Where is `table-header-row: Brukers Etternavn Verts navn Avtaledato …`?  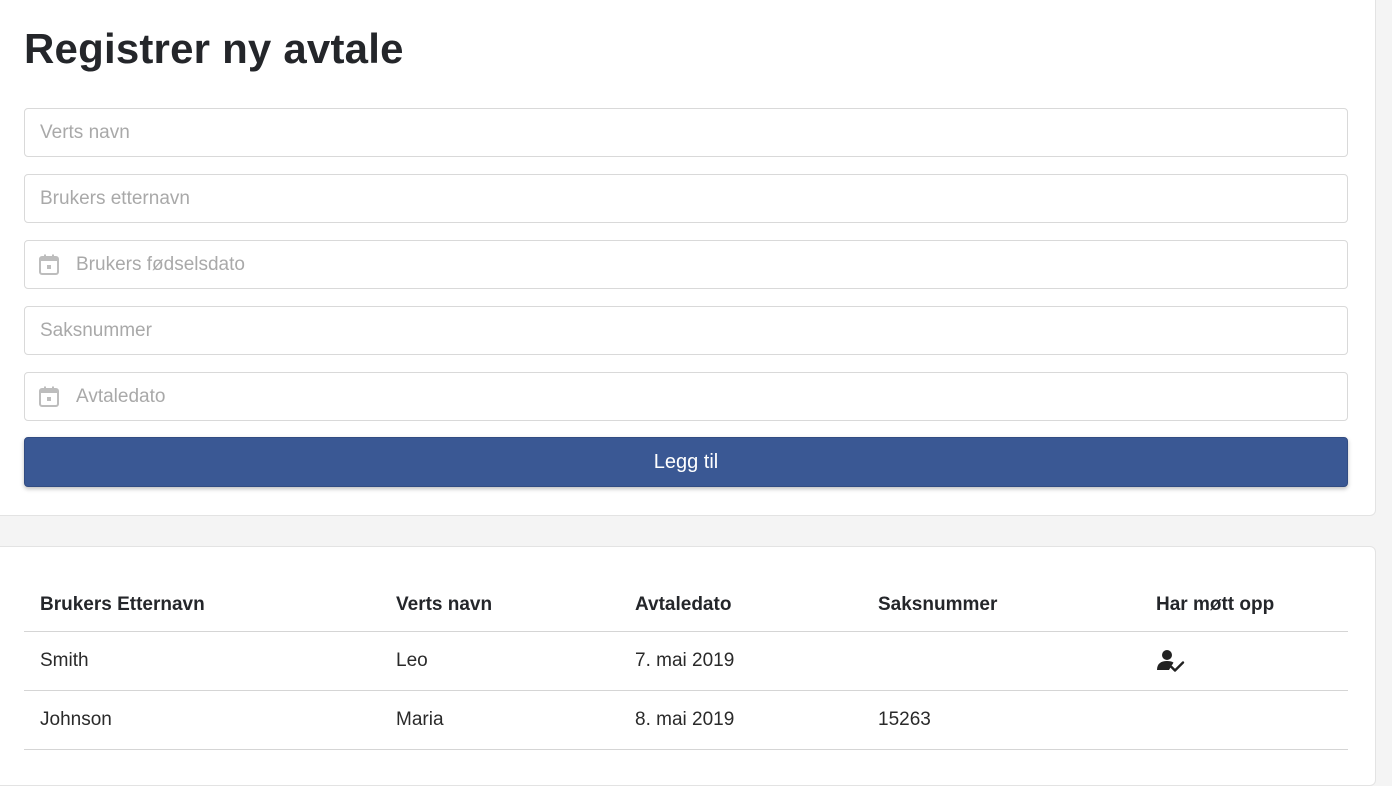
table-header-row: Brukers Etternavn Verts navn Avtaledato … is located at coordinates (686, 605).